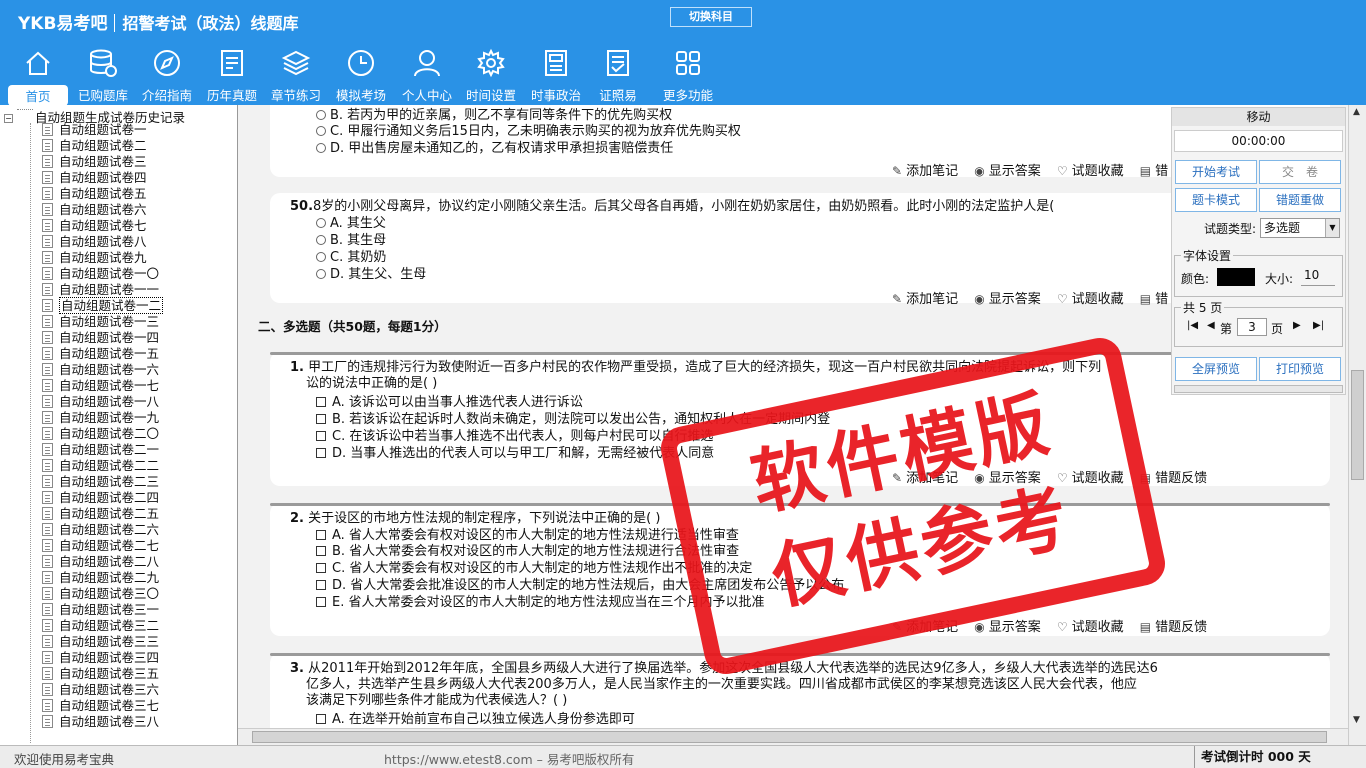 The image size is (1366, 768). I want to click on next-page-icon: ▶, so click(1297, 325).